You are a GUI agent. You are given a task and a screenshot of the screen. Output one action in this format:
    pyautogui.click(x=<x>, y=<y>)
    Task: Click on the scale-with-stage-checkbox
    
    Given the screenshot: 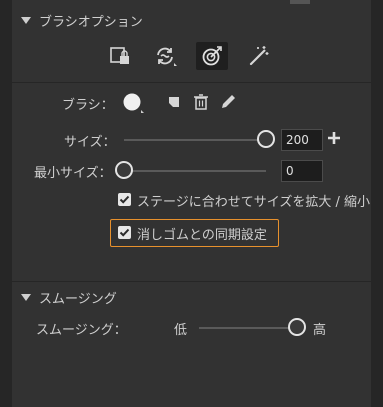 What is the action you would take?
    pyautogui.click(x=124, y=199)
    